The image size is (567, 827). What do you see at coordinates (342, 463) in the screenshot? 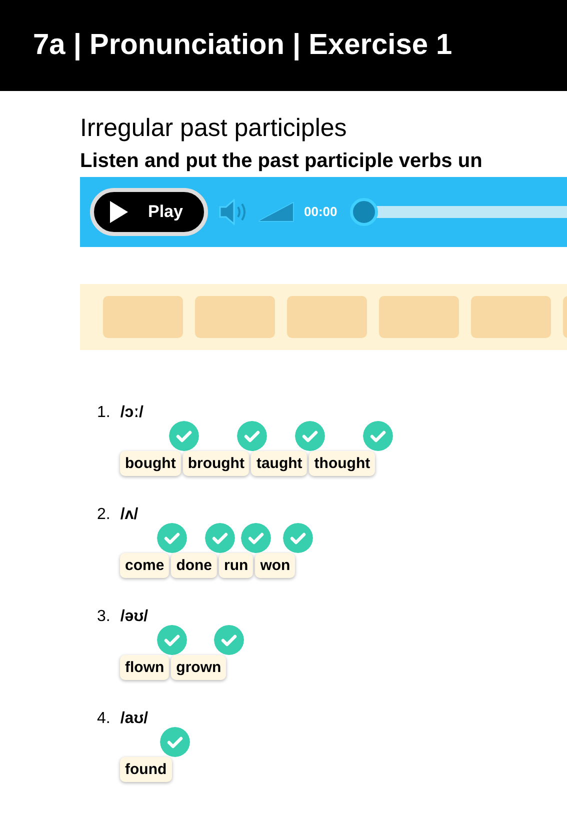
I see `word-chip: thought` at bounding box center [342, 463].